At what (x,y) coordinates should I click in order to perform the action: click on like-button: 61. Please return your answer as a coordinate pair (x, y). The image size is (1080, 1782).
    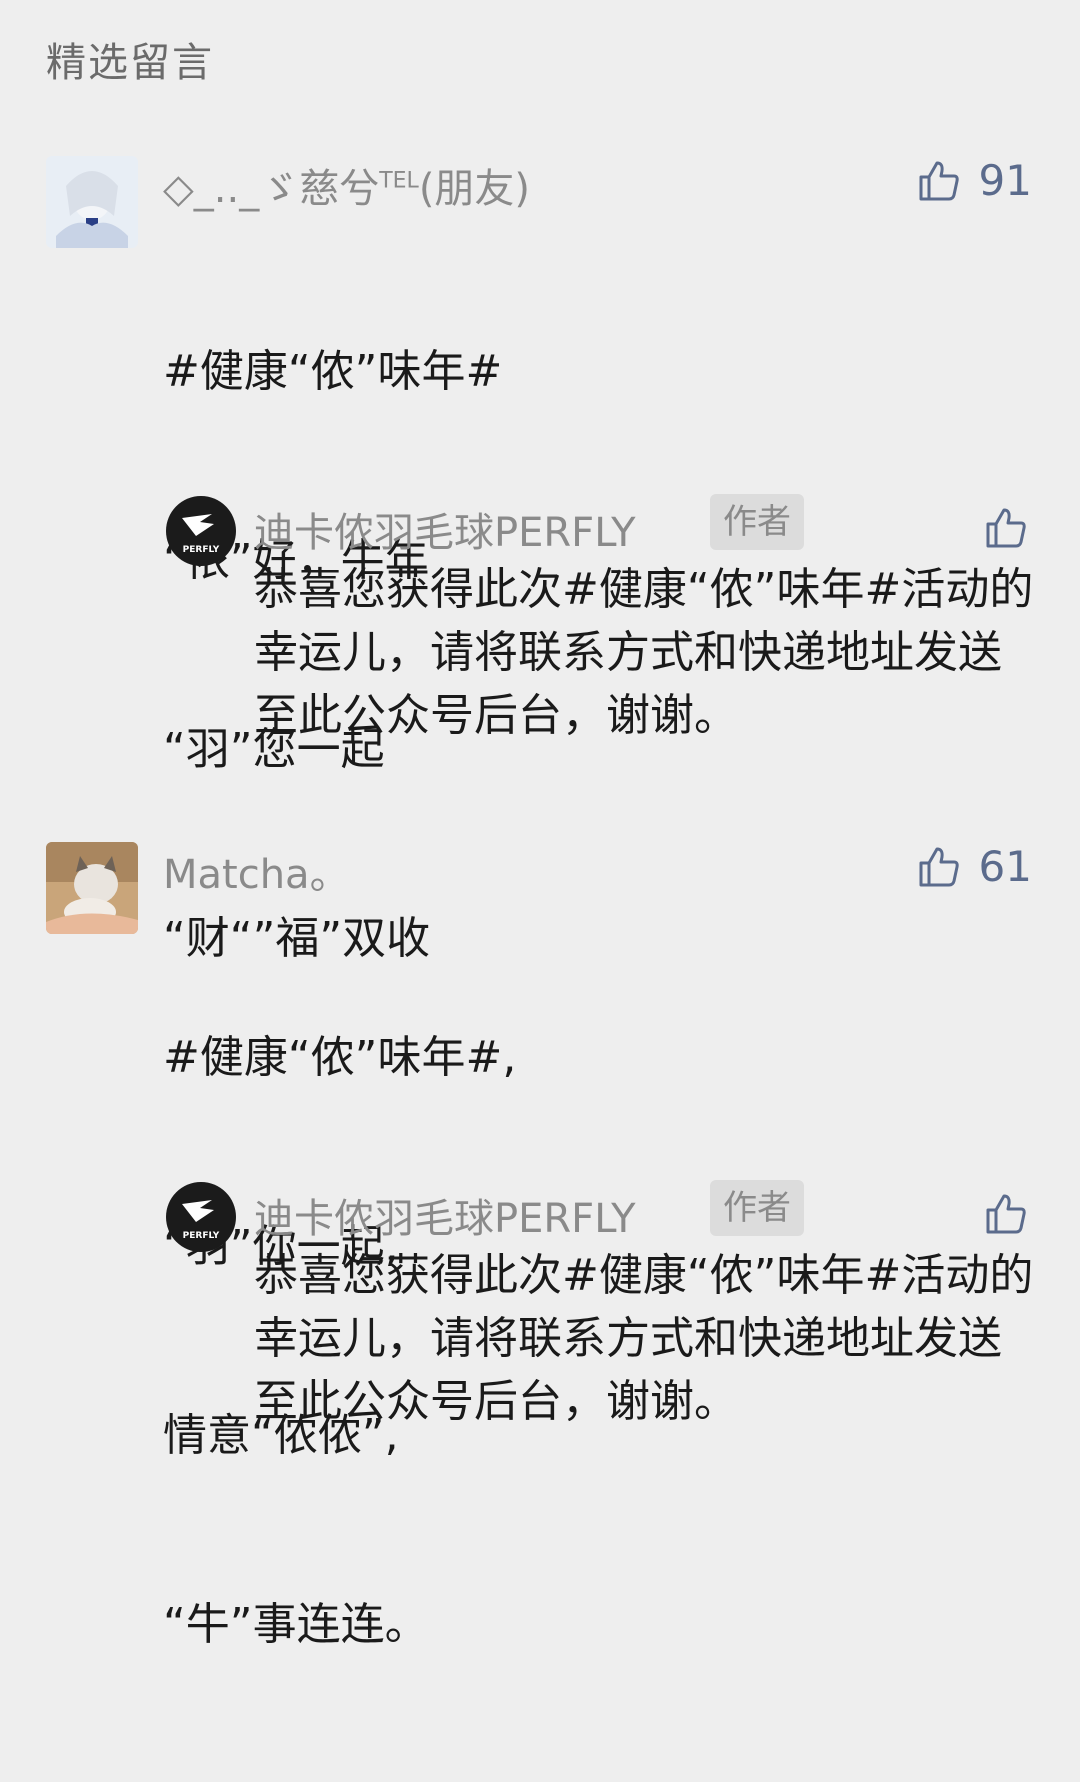
    Looking at the image, I should click on (974, 866).